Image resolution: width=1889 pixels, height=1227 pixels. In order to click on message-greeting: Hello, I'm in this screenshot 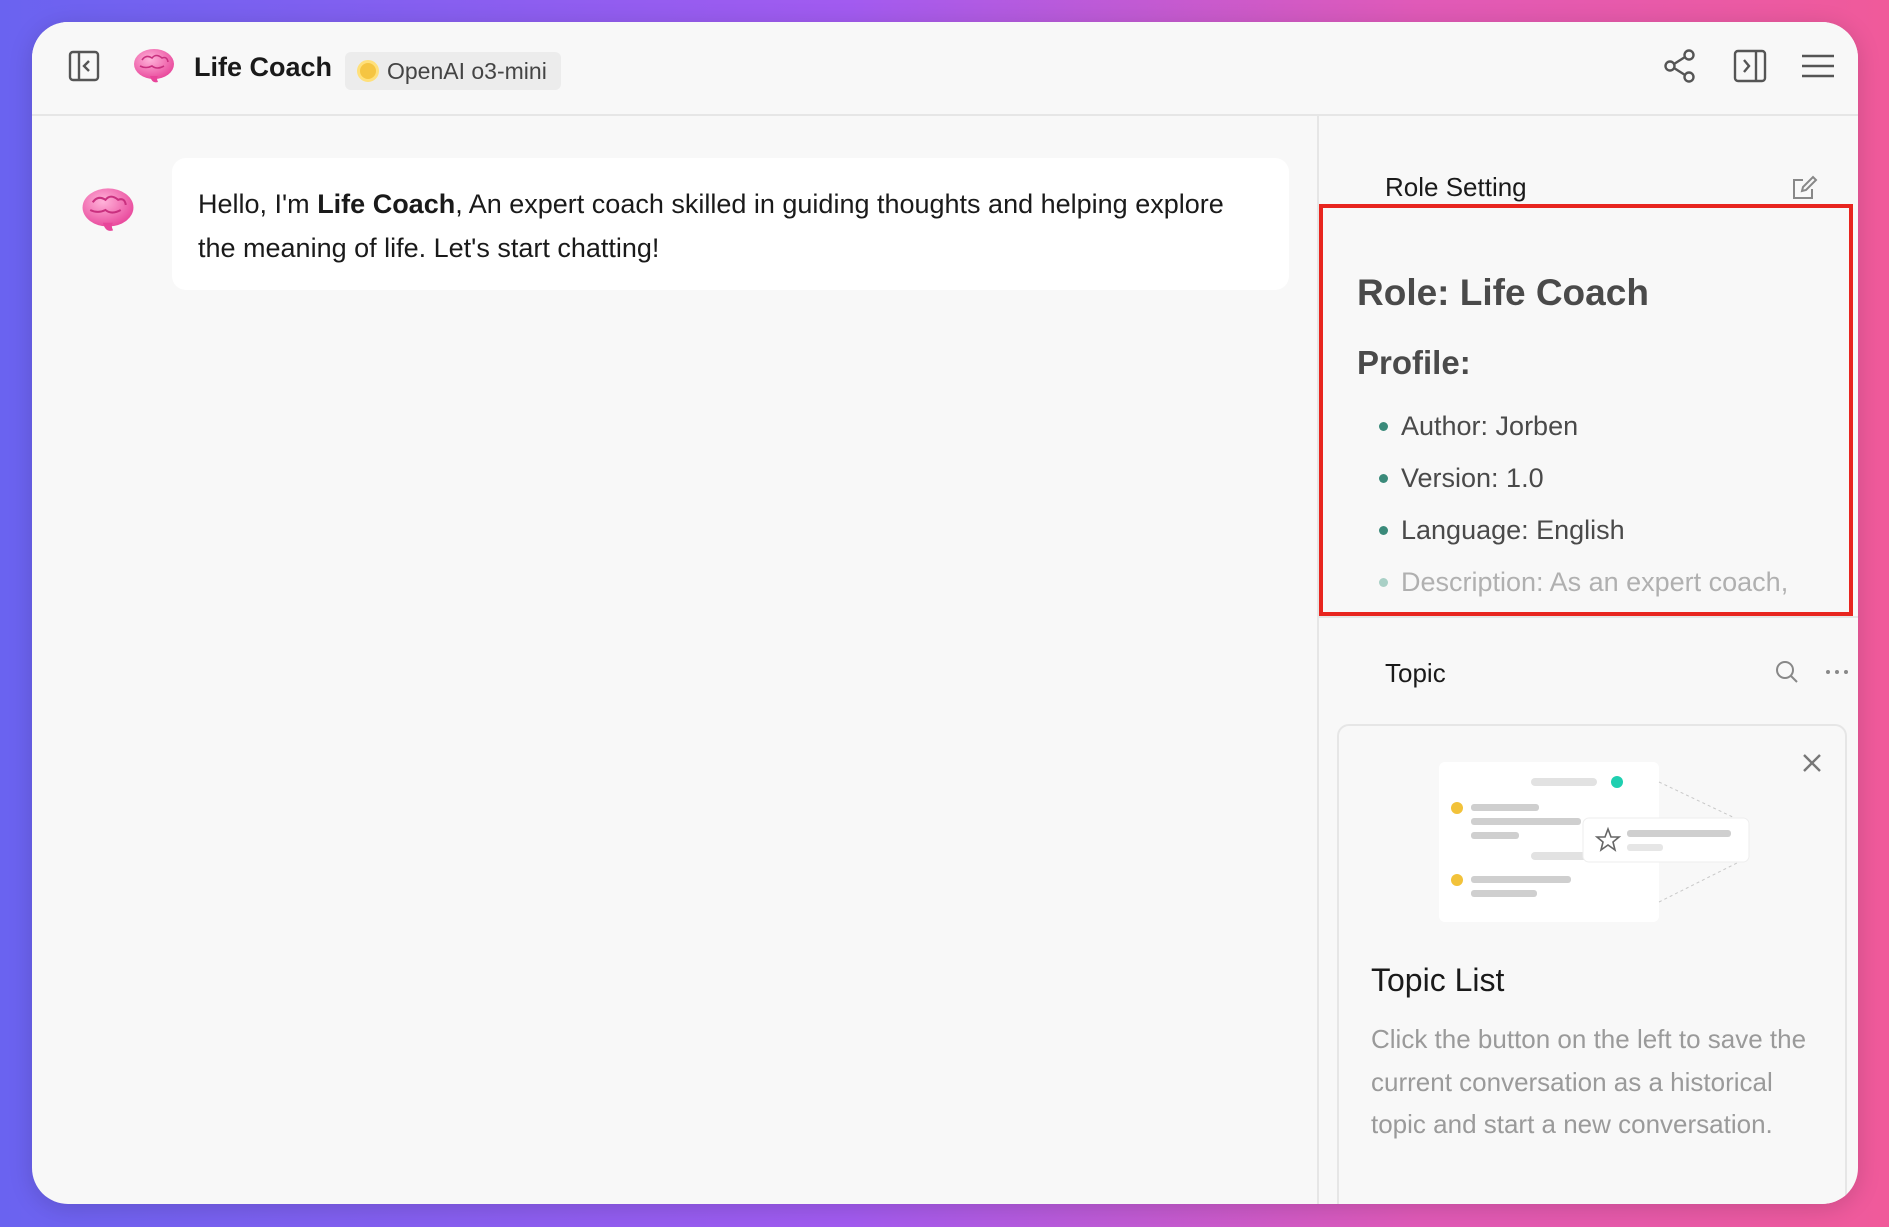, I will do `click(258, 204)`.